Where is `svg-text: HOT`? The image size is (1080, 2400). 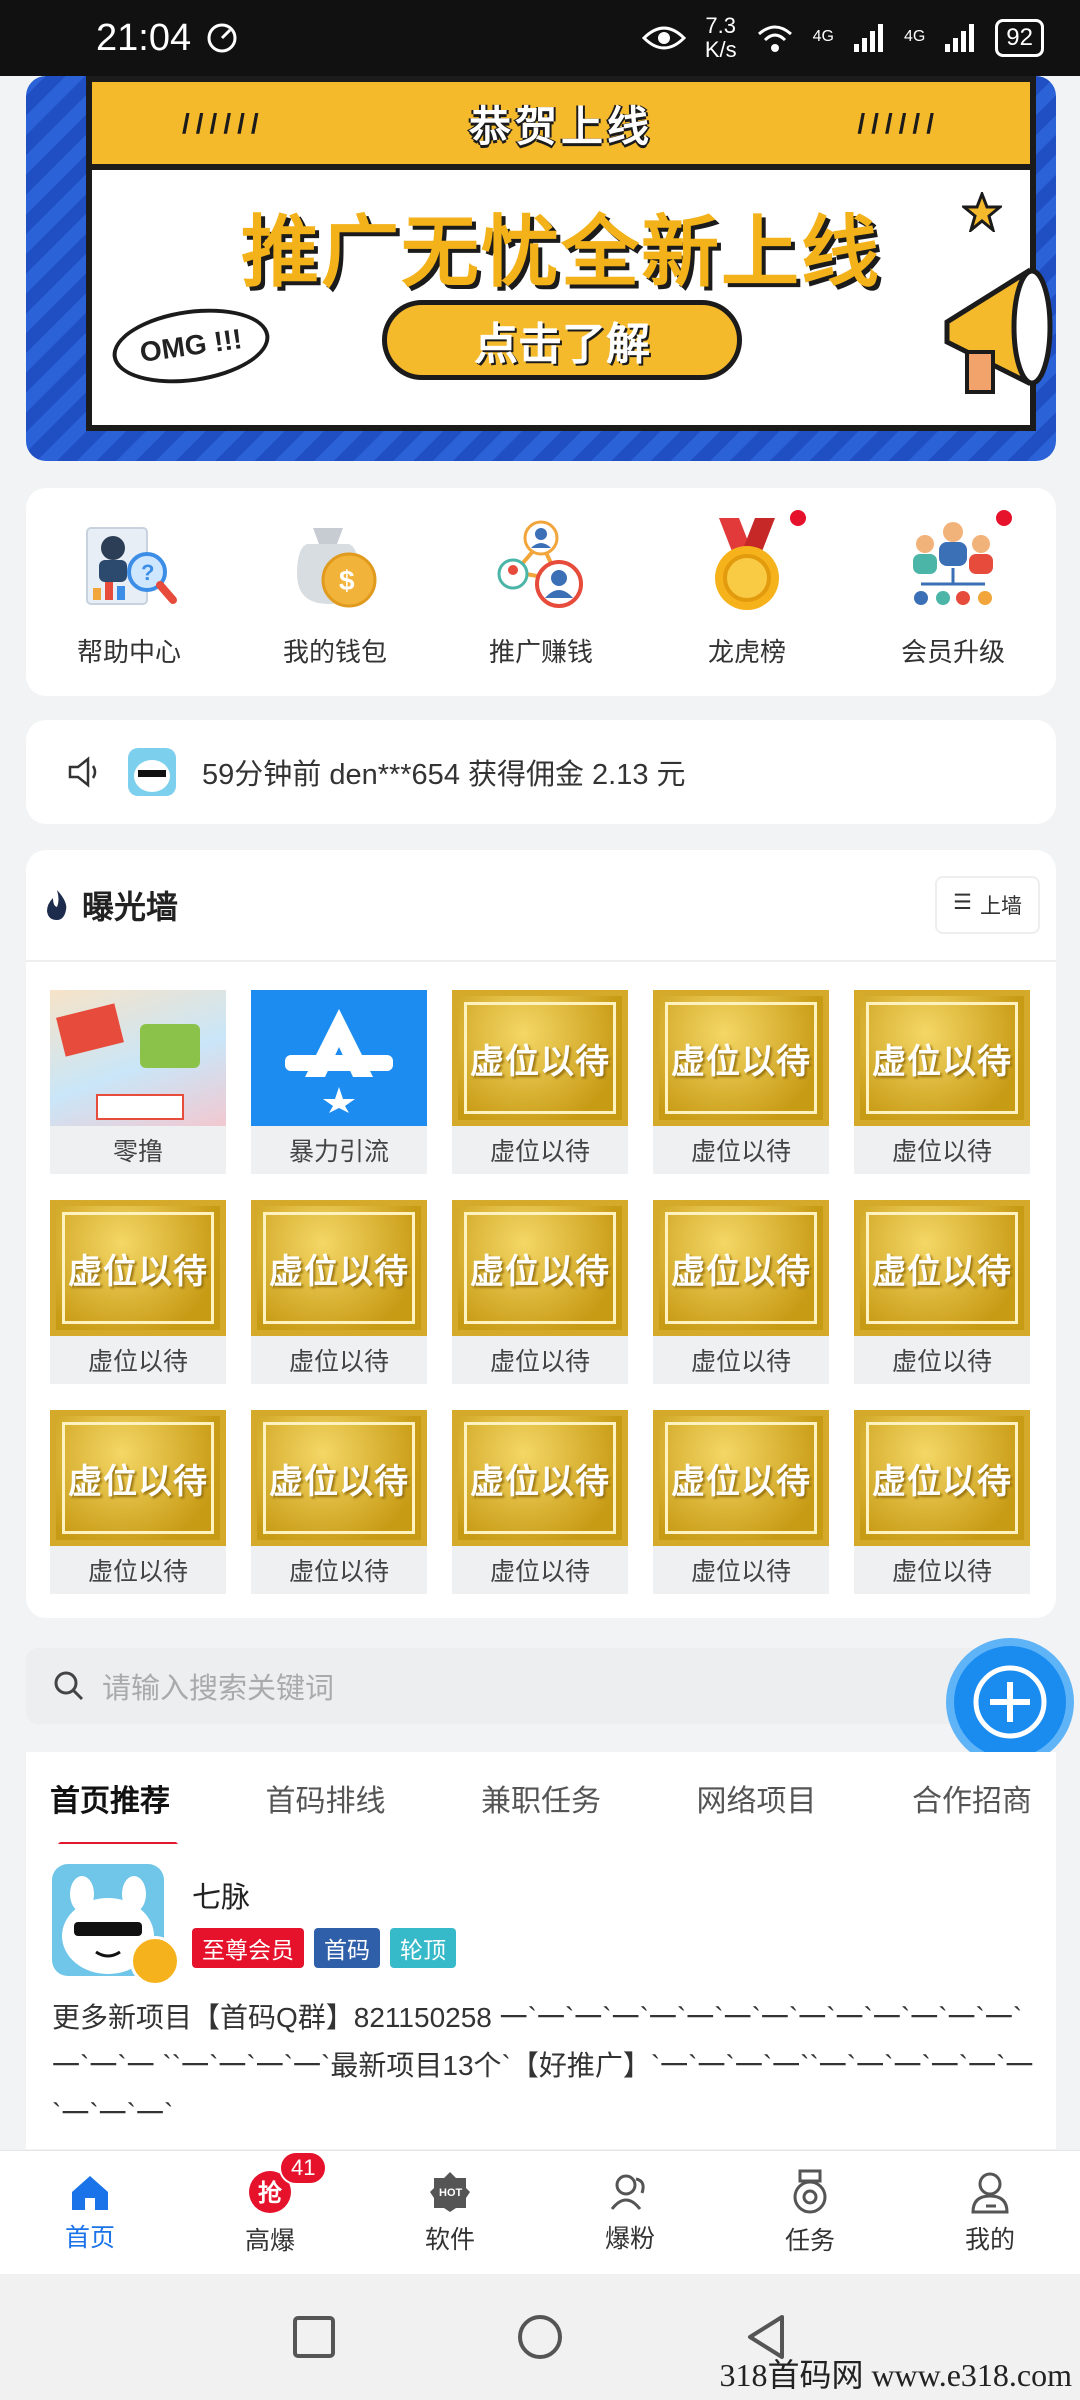
svg-text: HOT is located at coordinates (451, 2193).